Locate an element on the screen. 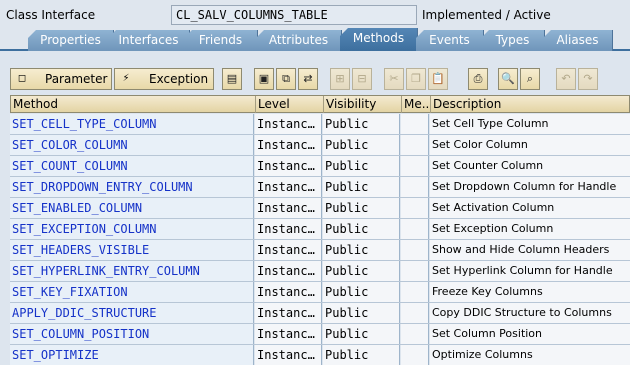 The image size is (630, 365). column-header-method: Method is located at coordinates (133, 104).